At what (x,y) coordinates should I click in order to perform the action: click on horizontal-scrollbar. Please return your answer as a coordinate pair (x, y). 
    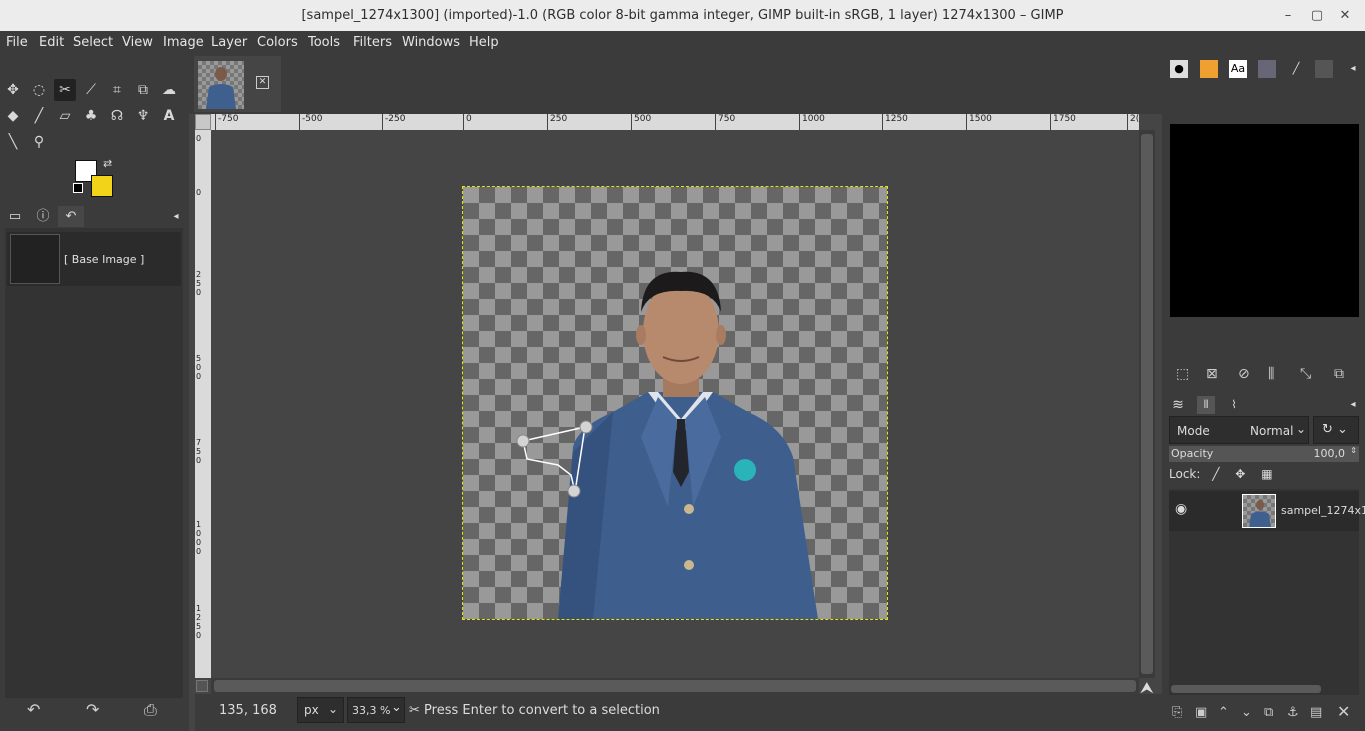
    Looking at the image, I should click on (675, 686).